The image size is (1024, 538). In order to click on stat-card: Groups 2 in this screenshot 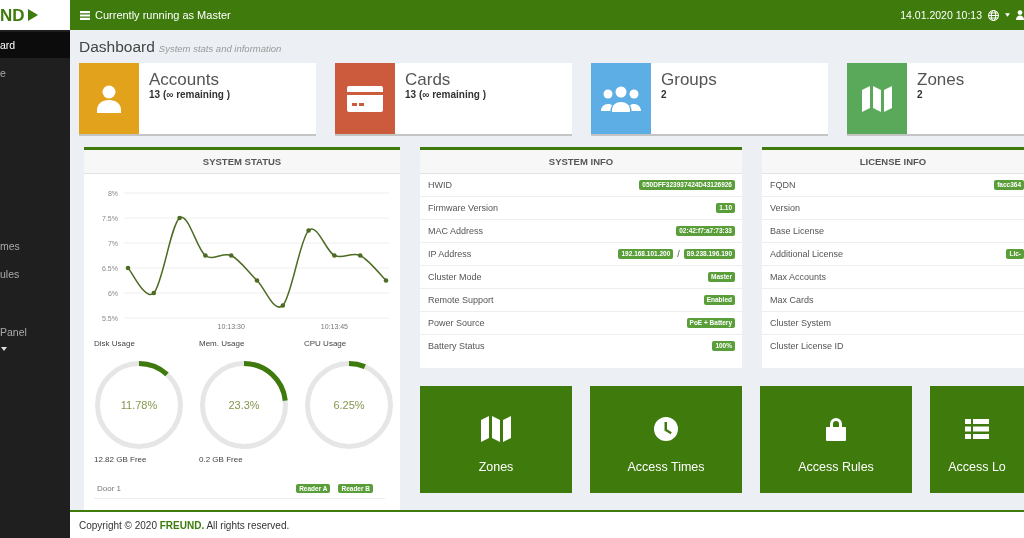, I will do `click(709, 99)`.